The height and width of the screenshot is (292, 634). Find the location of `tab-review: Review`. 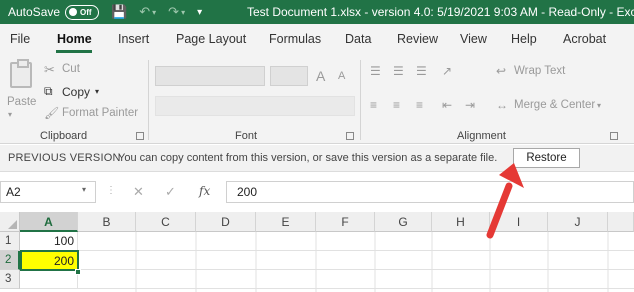

tab-review: Review is located at coordinates (417, 39).